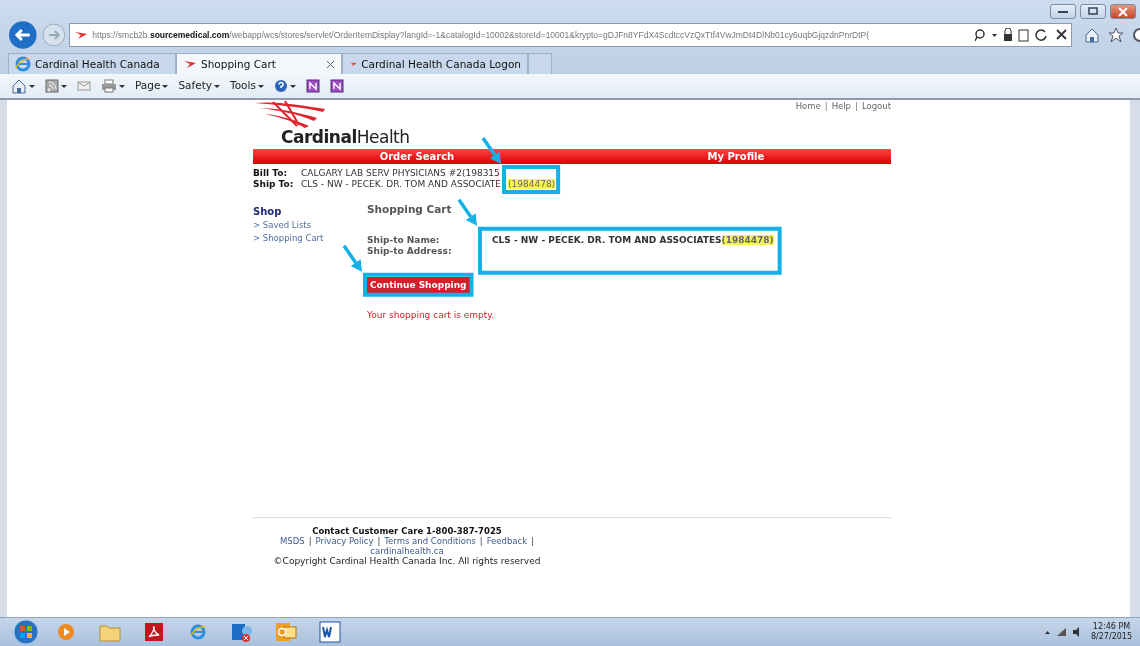 The height and width of the screenshot is (646, 1140). Describe the element at coordinates (310, 225) in the screenshot. I see `sidebar-link: > Saved Lists` at that location.